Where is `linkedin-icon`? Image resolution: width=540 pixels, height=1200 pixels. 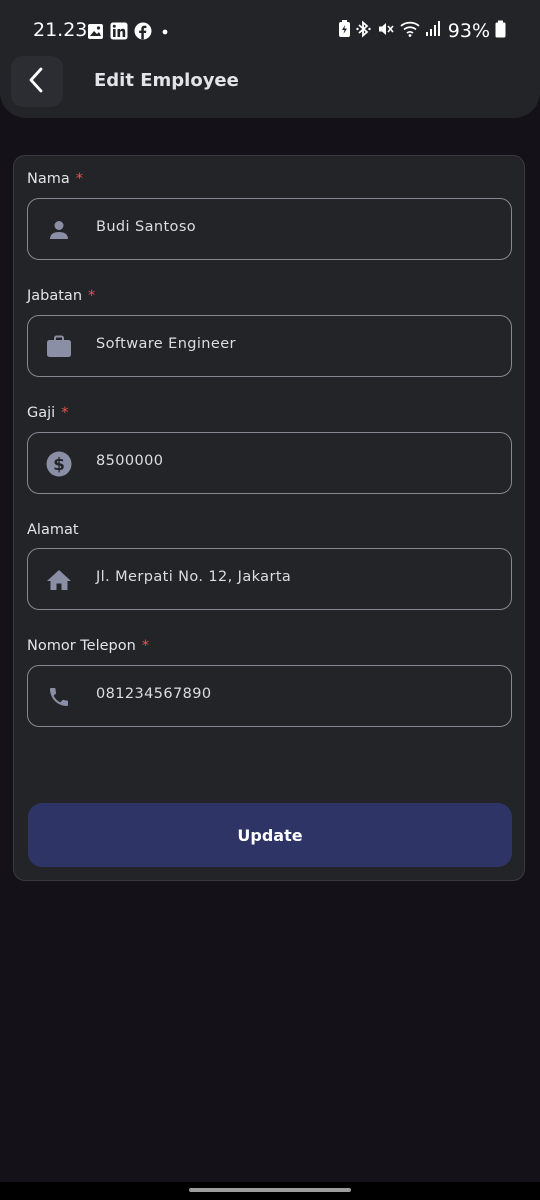
linkedin-icon is located at coordinates (119, 31).